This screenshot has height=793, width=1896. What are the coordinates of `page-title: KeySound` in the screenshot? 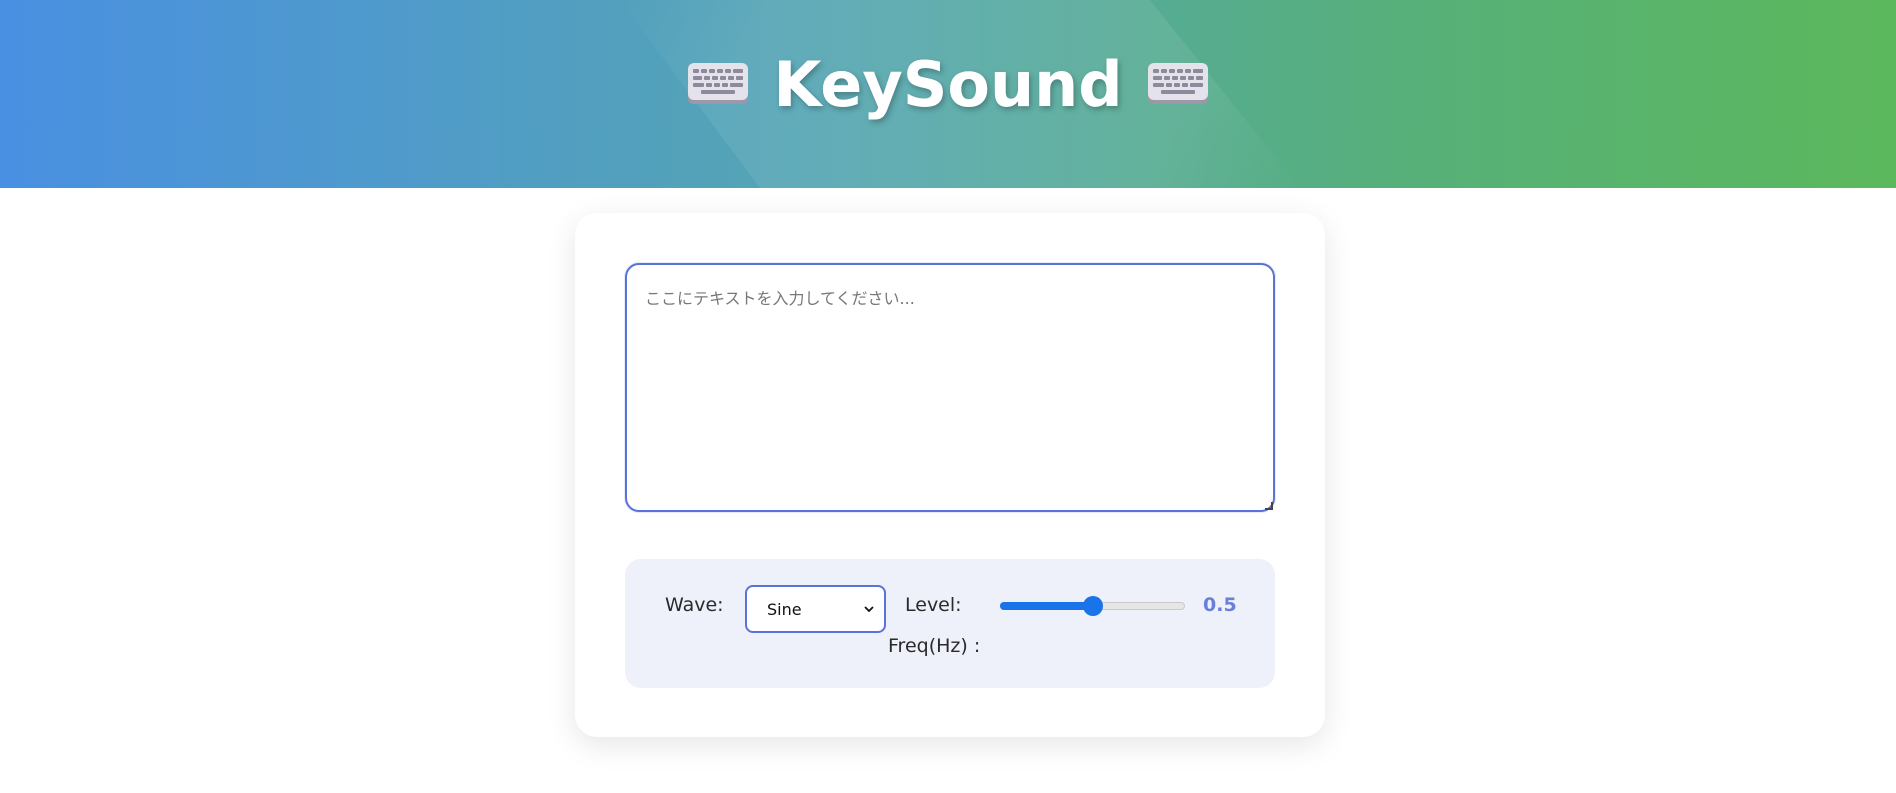 It's located at (948, 84).